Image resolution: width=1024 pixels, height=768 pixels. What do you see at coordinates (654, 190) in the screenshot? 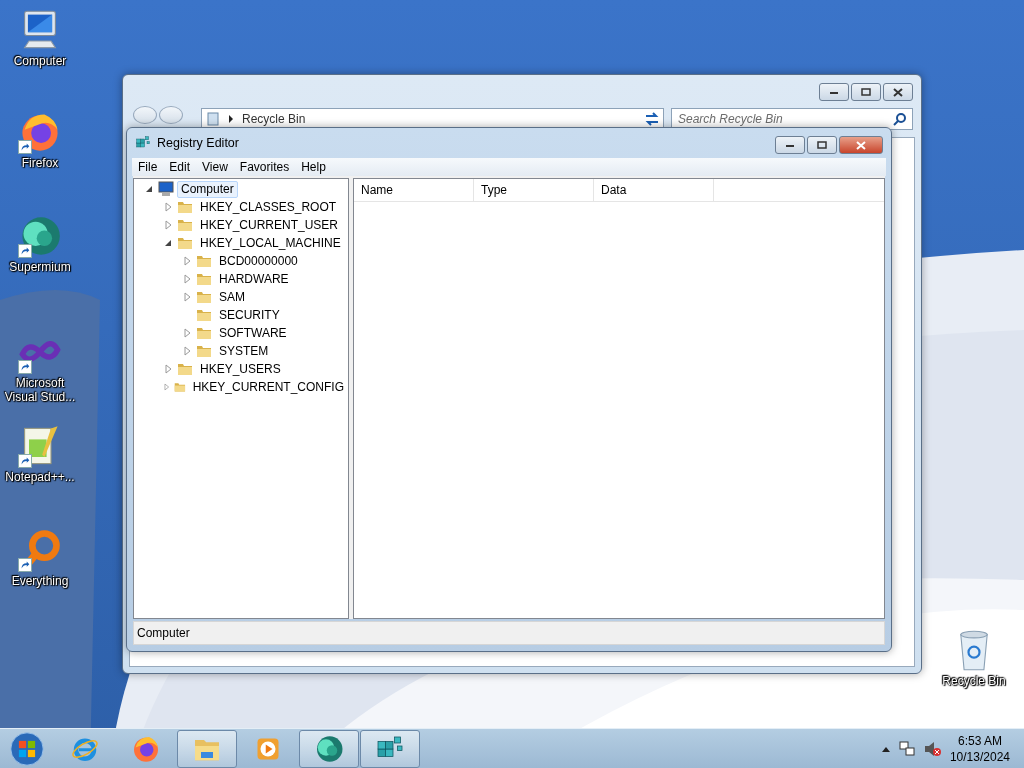
I see `column-header: Data` at bounding box center [654, 190].